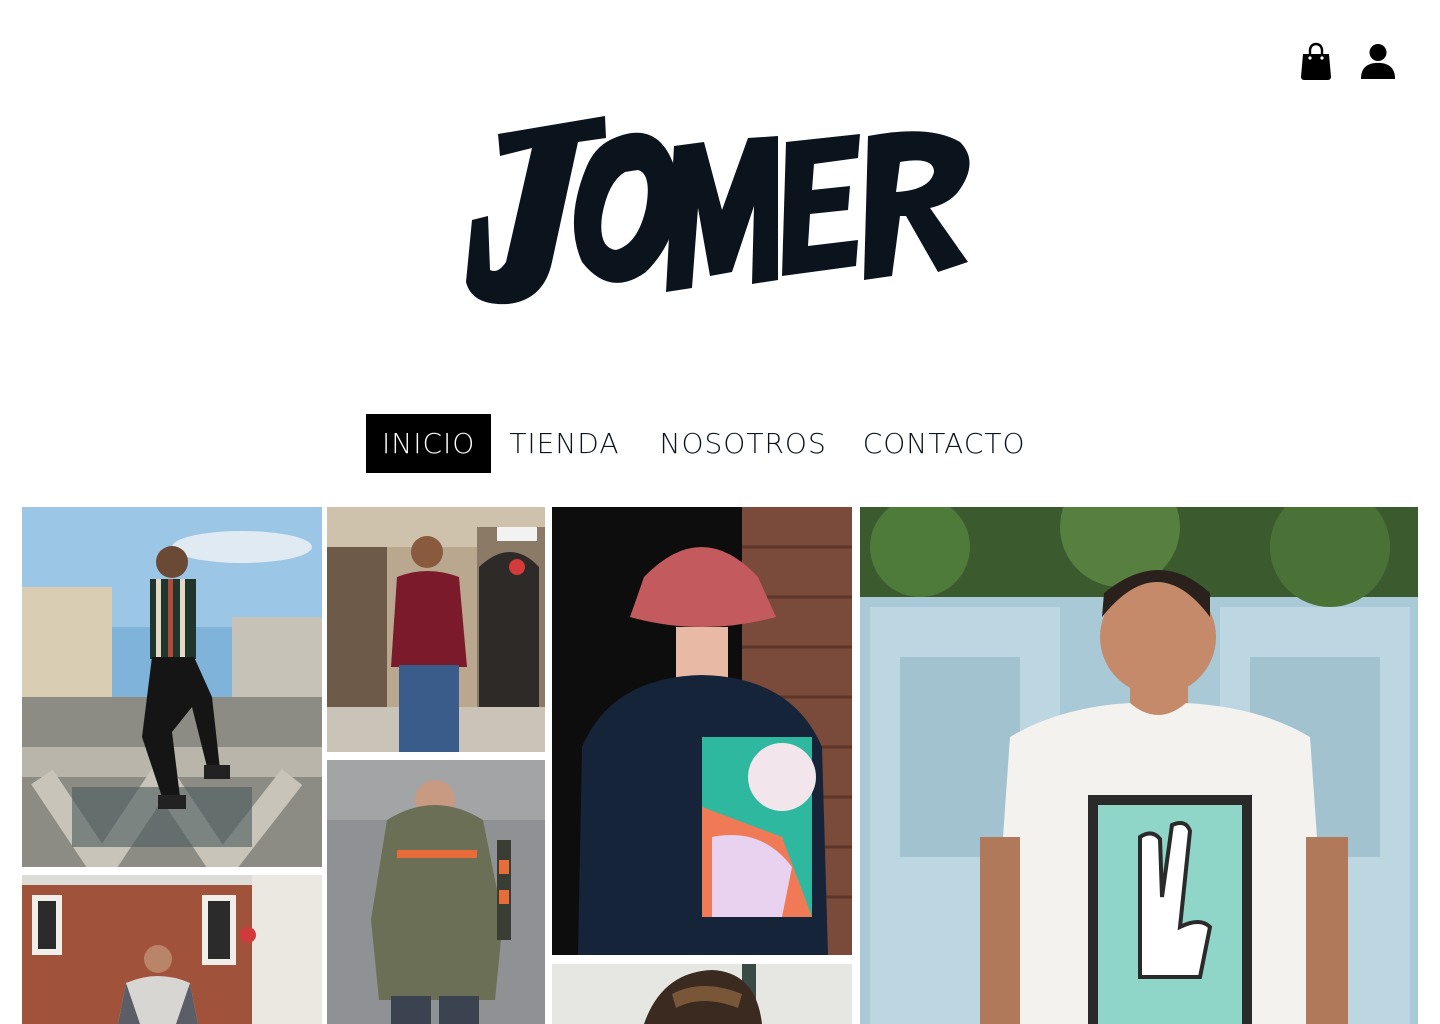  What do you see at coordinates (1347, 60) in the screenshot?
I see `header-actions` at bounding box center [1347, 60].